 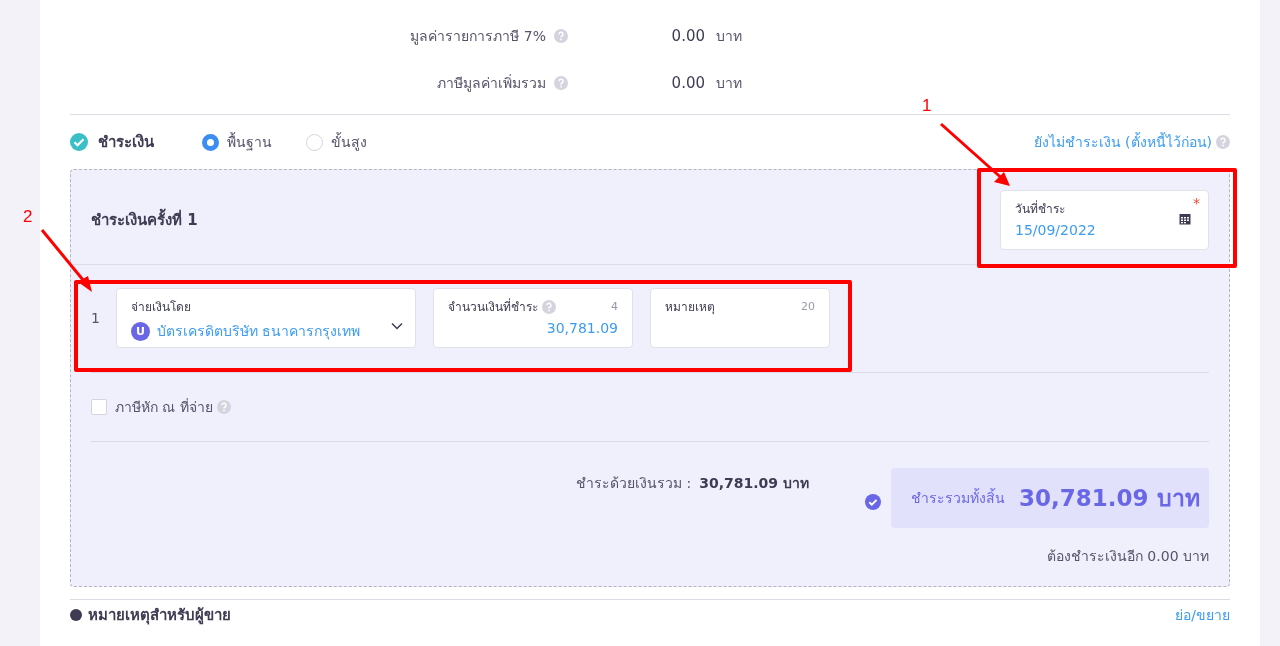 I want to click on avatar: U, so click(x=140, y=331).